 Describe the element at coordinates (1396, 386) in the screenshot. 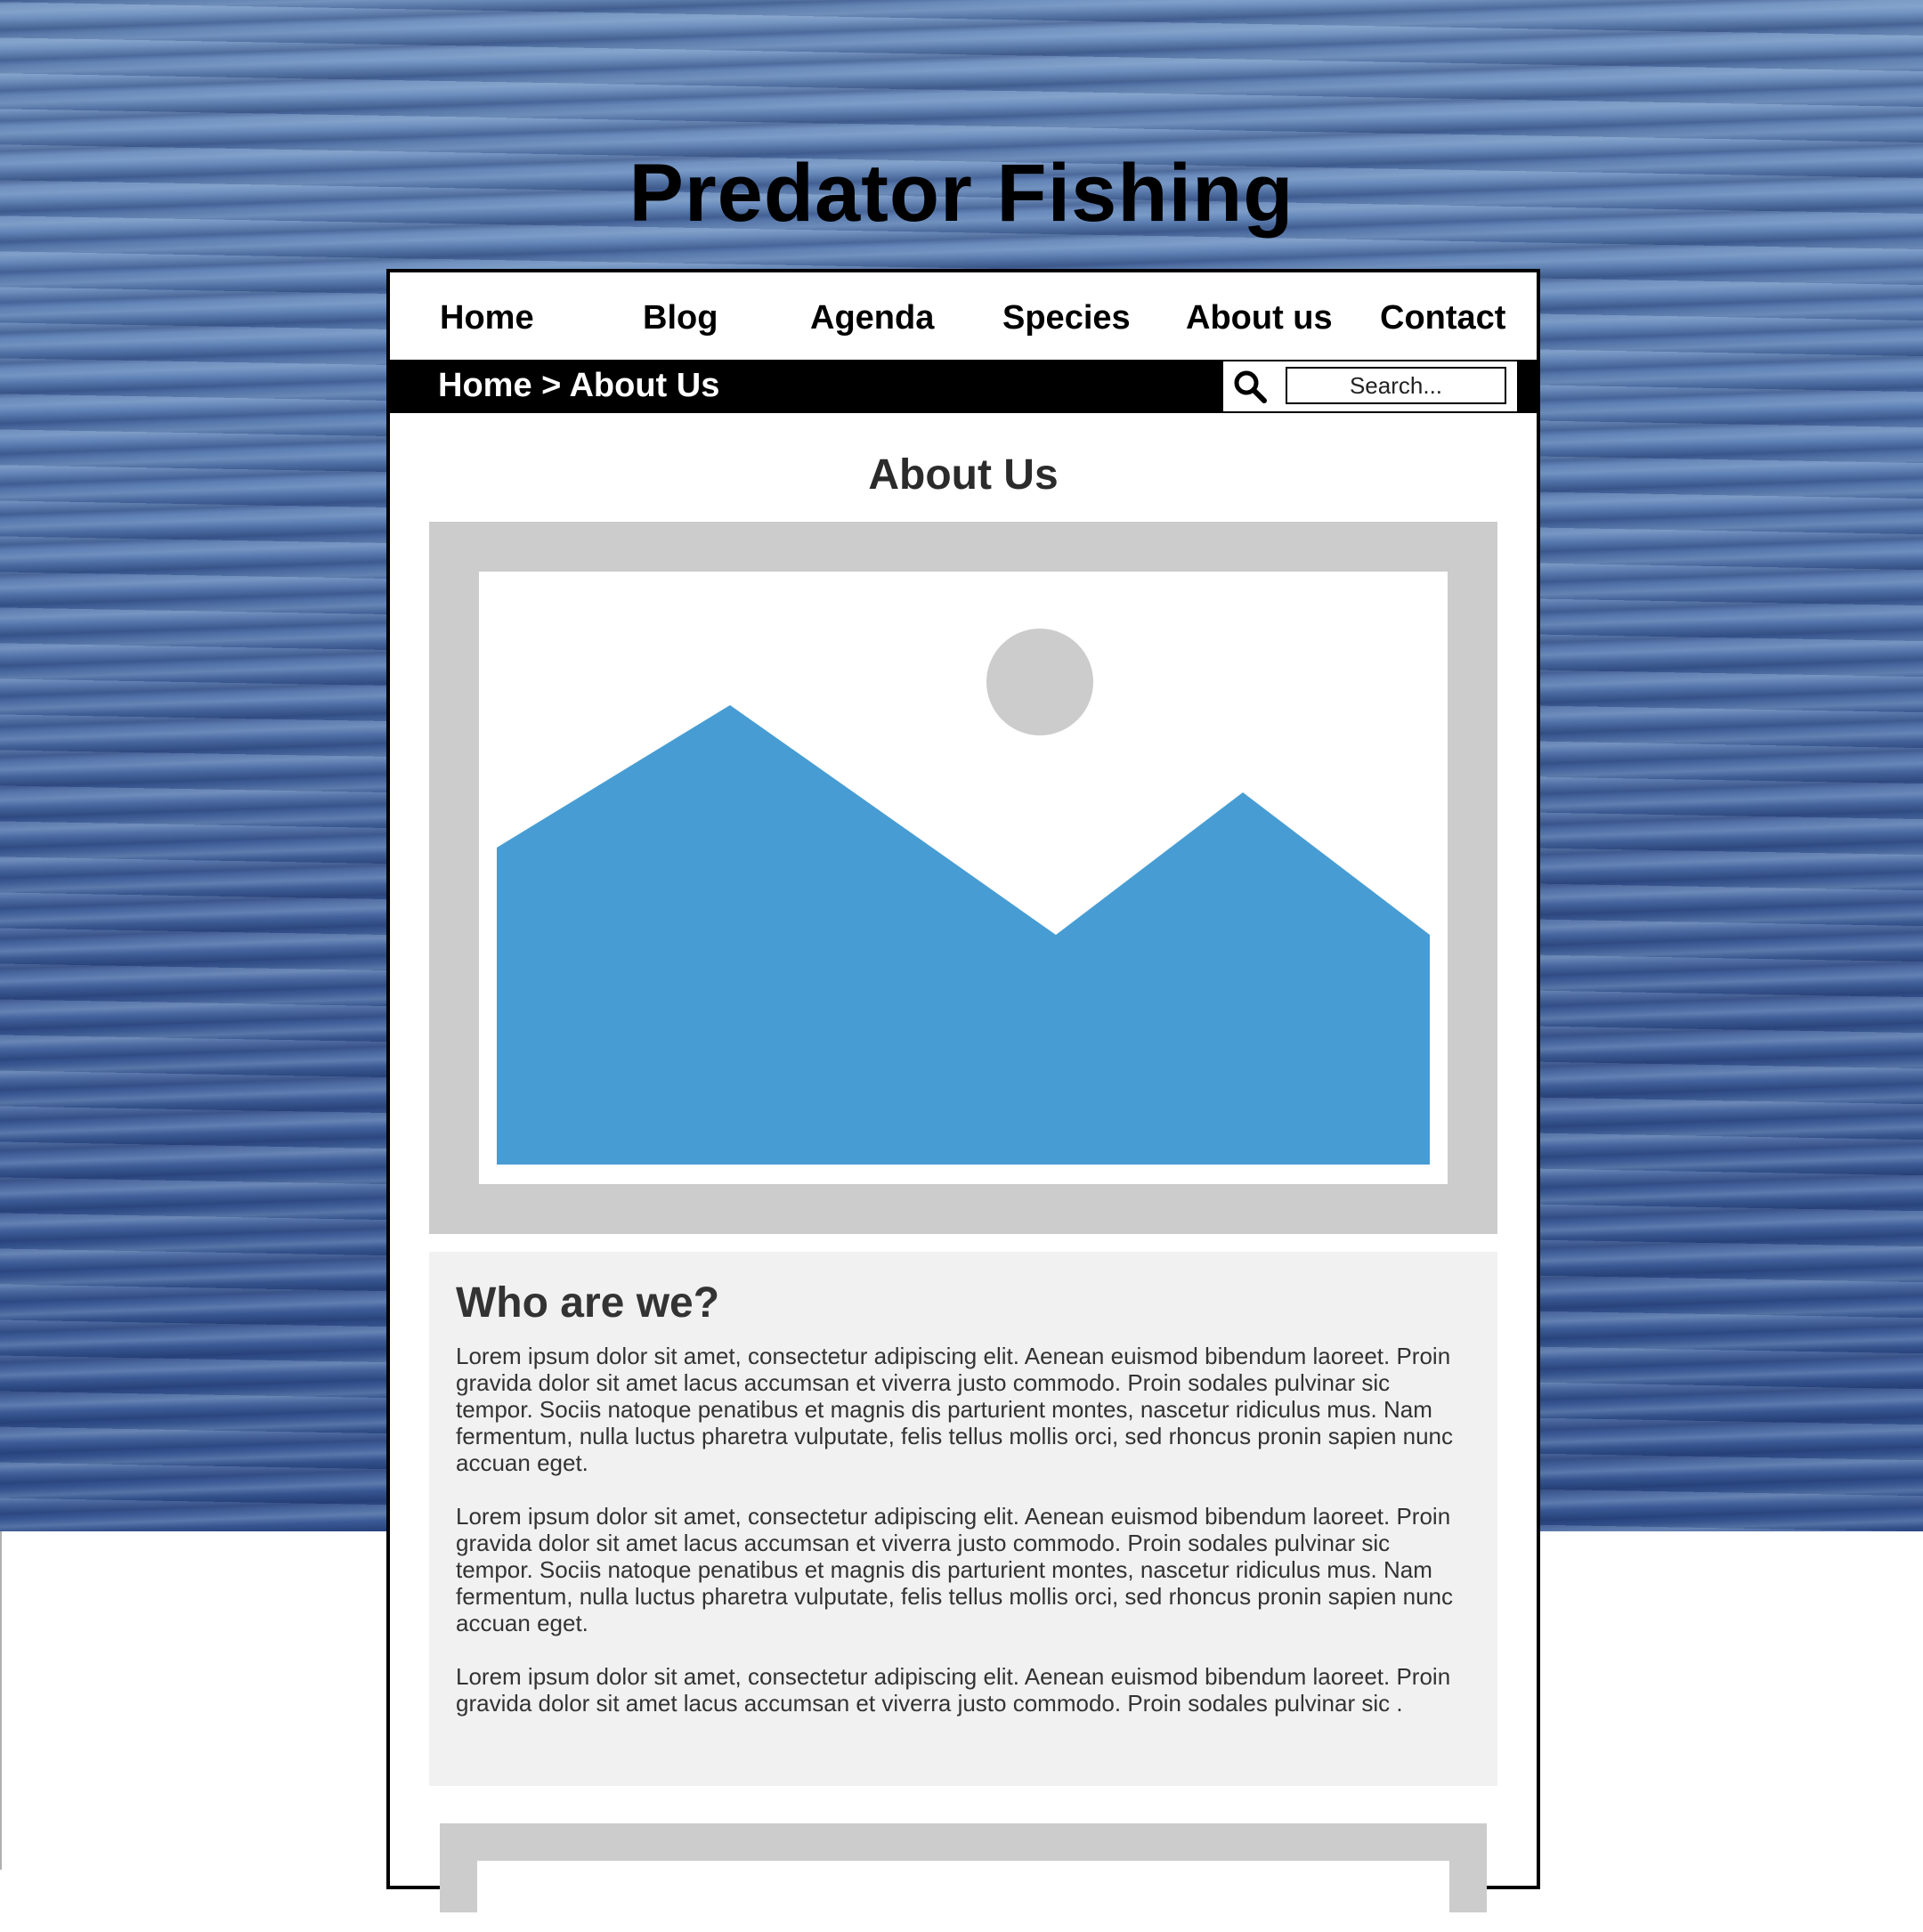

I see `search-input` at that location.